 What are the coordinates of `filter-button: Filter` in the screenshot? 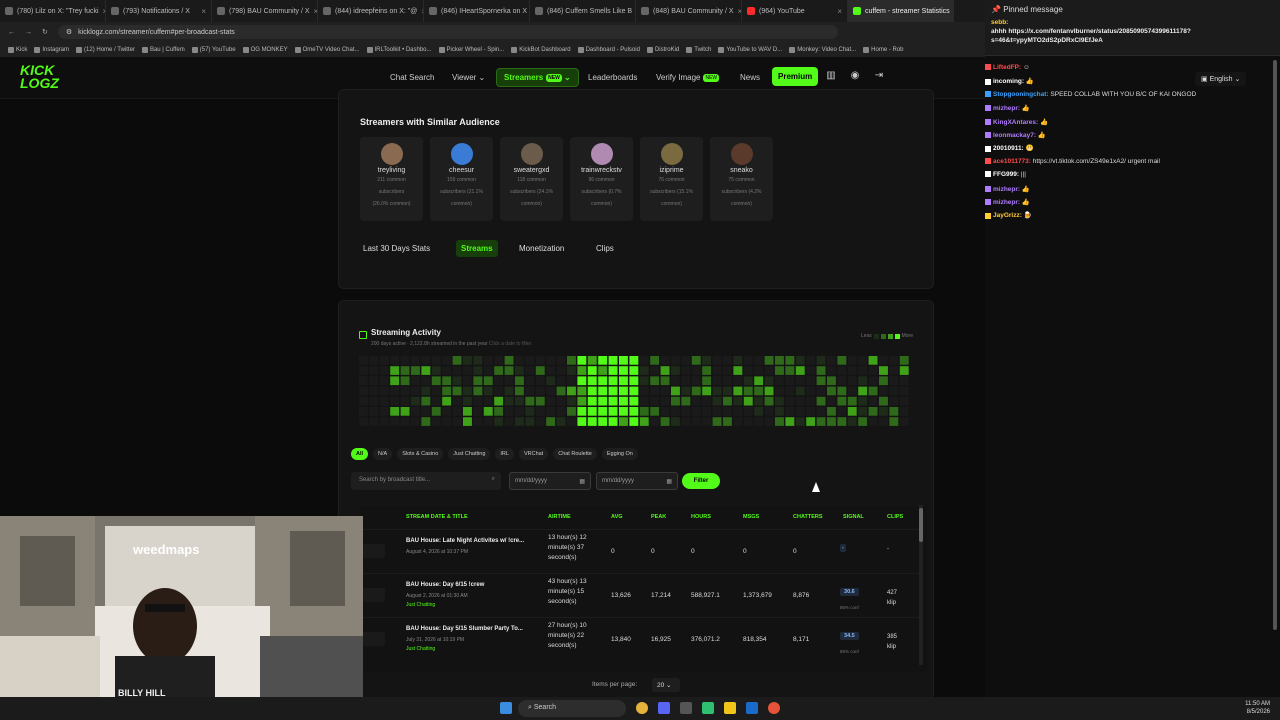 It's located at (701, 481).